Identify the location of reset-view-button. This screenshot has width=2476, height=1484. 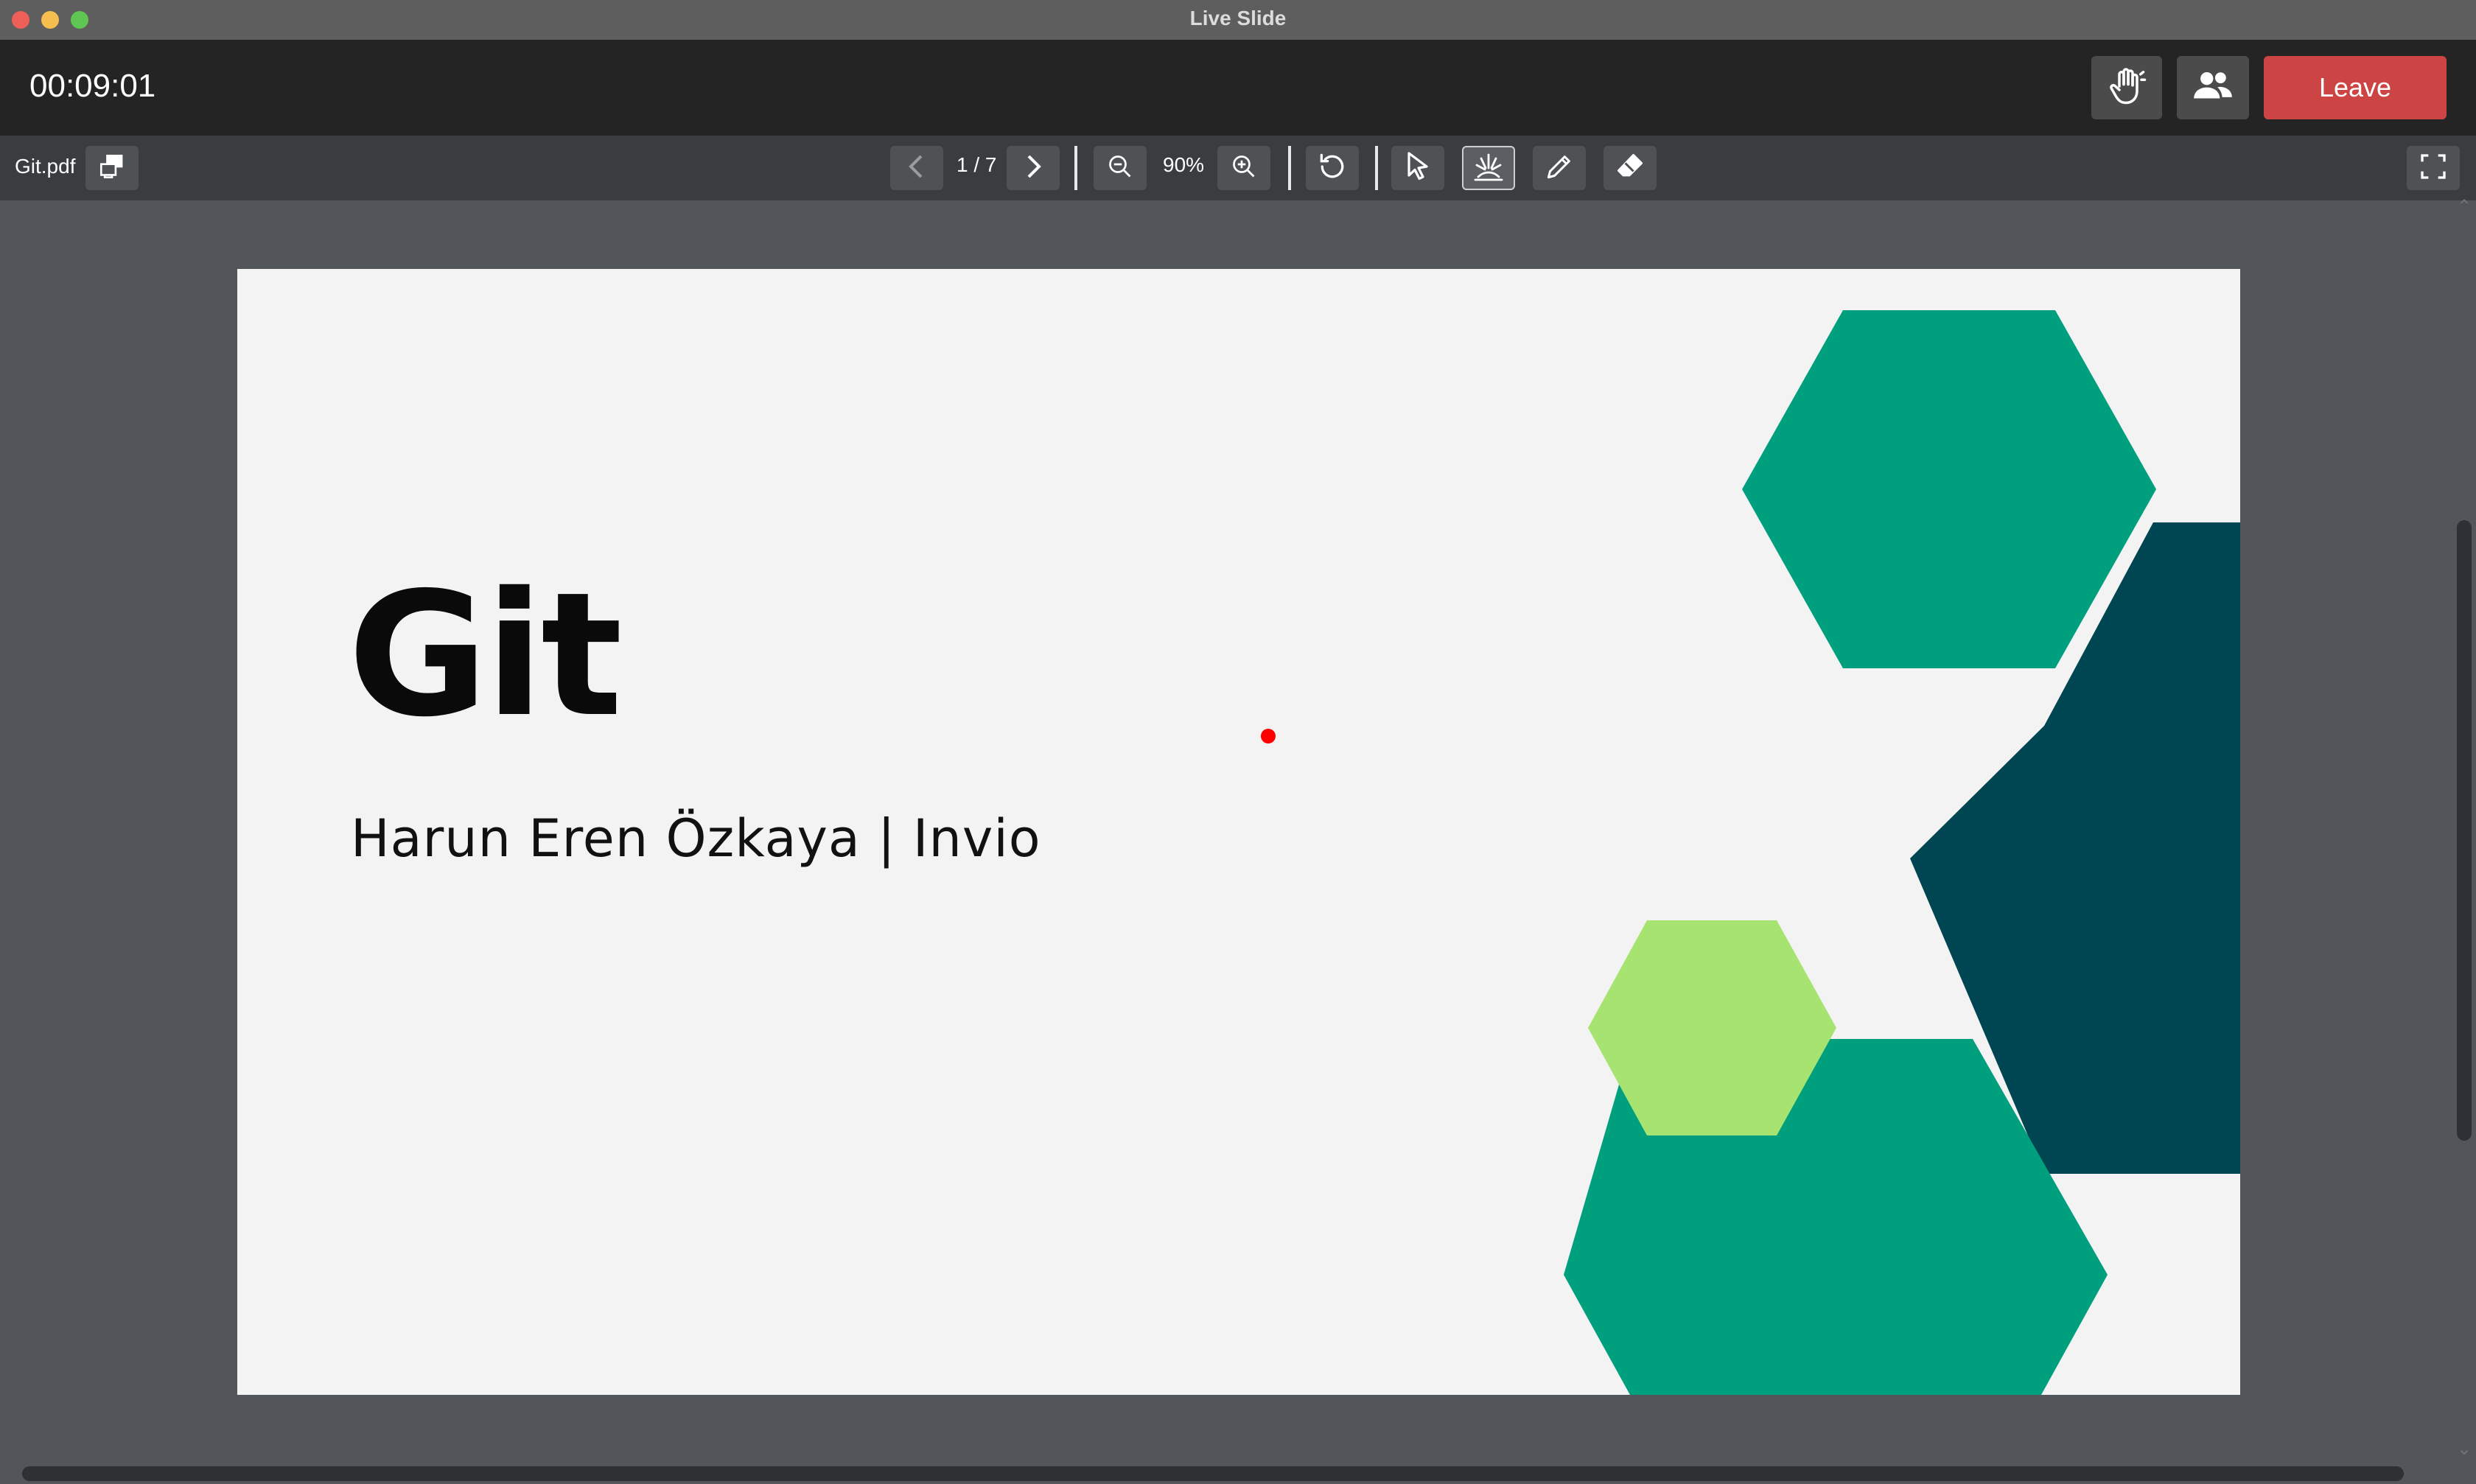
(1332, 168).